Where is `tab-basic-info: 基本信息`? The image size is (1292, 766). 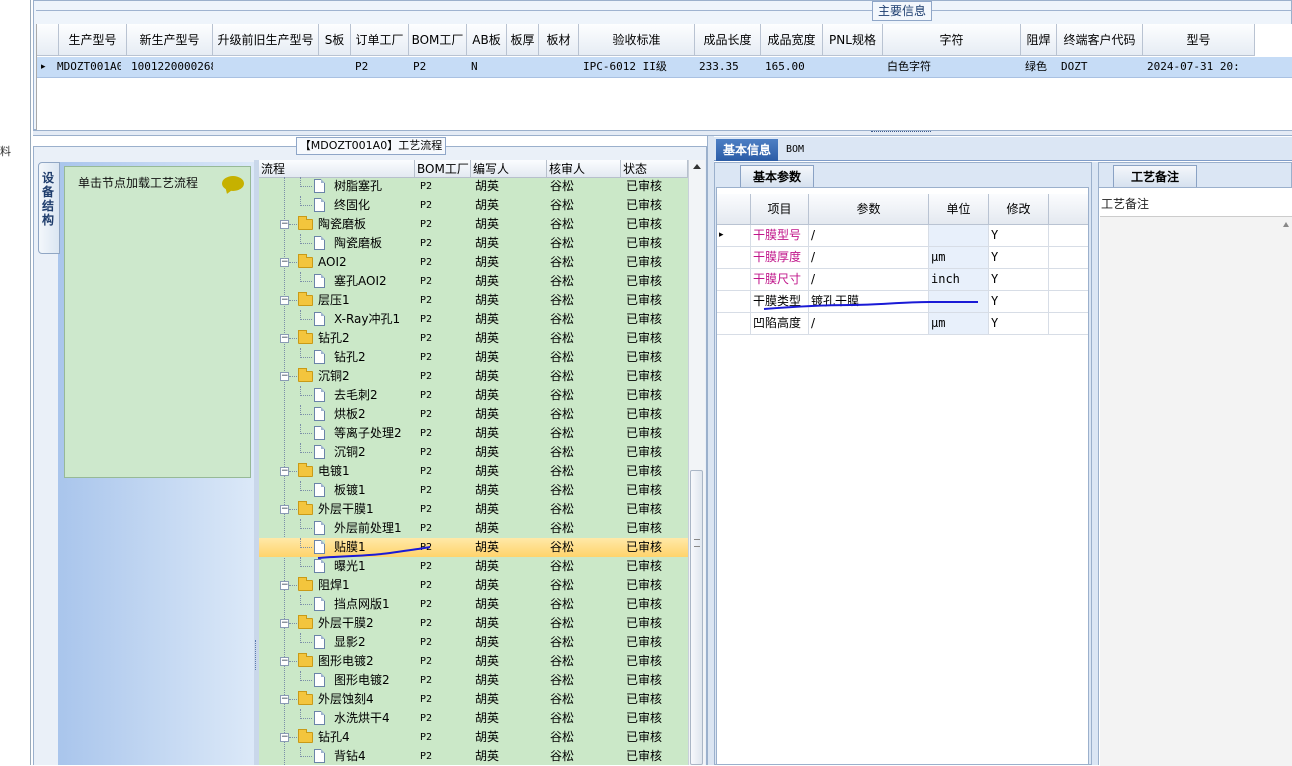
tab-basic-info: 基本信息 is located at coordinates (747, 150).